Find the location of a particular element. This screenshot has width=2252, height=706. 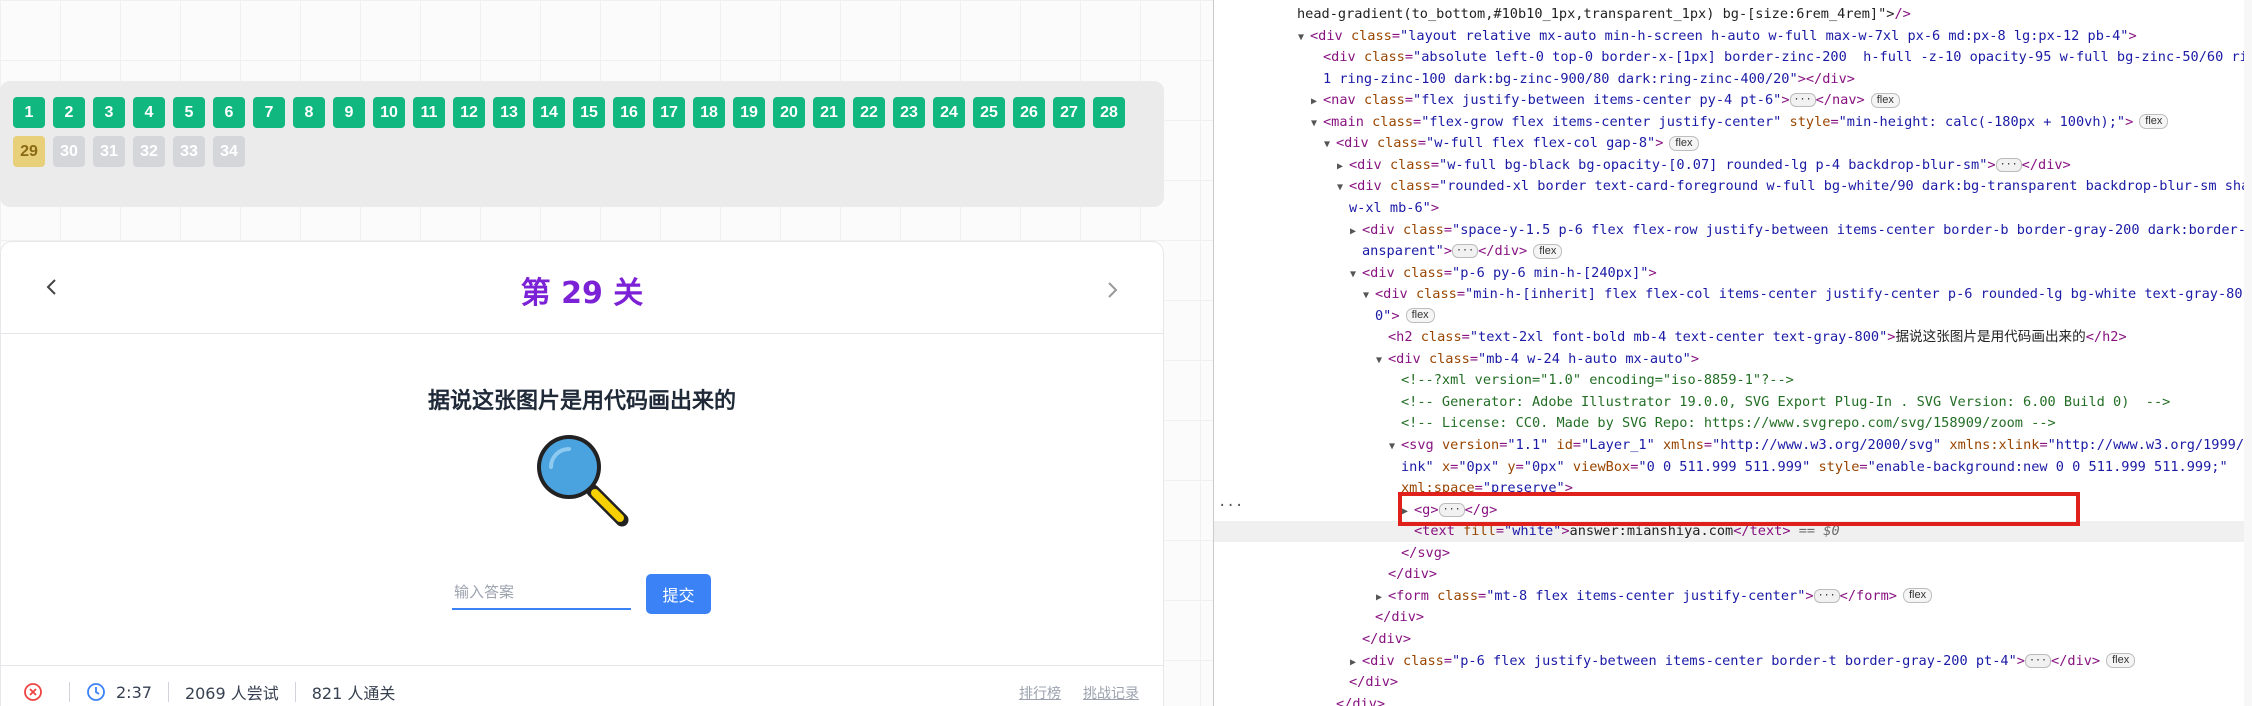

level-button-19: 19 is located at coordinates (749, 112).